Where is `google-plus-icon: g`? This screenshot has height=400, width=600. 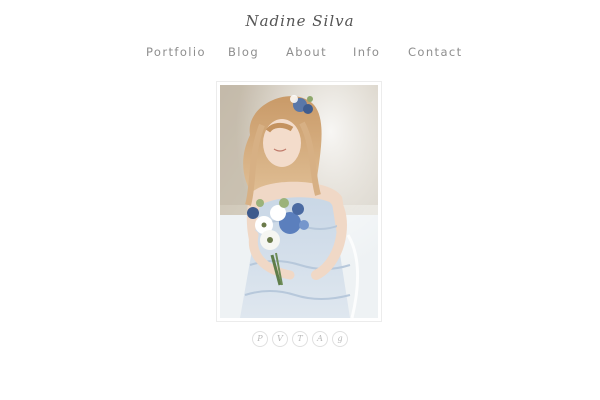 google-plus-icon: g is located at coordinates (340, 339).